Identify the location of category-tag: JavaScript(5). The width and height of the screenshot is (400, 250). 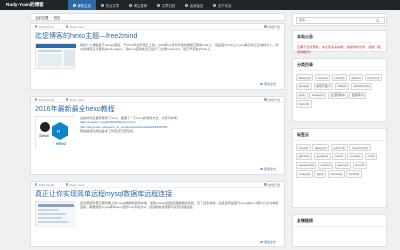
(361, 86).